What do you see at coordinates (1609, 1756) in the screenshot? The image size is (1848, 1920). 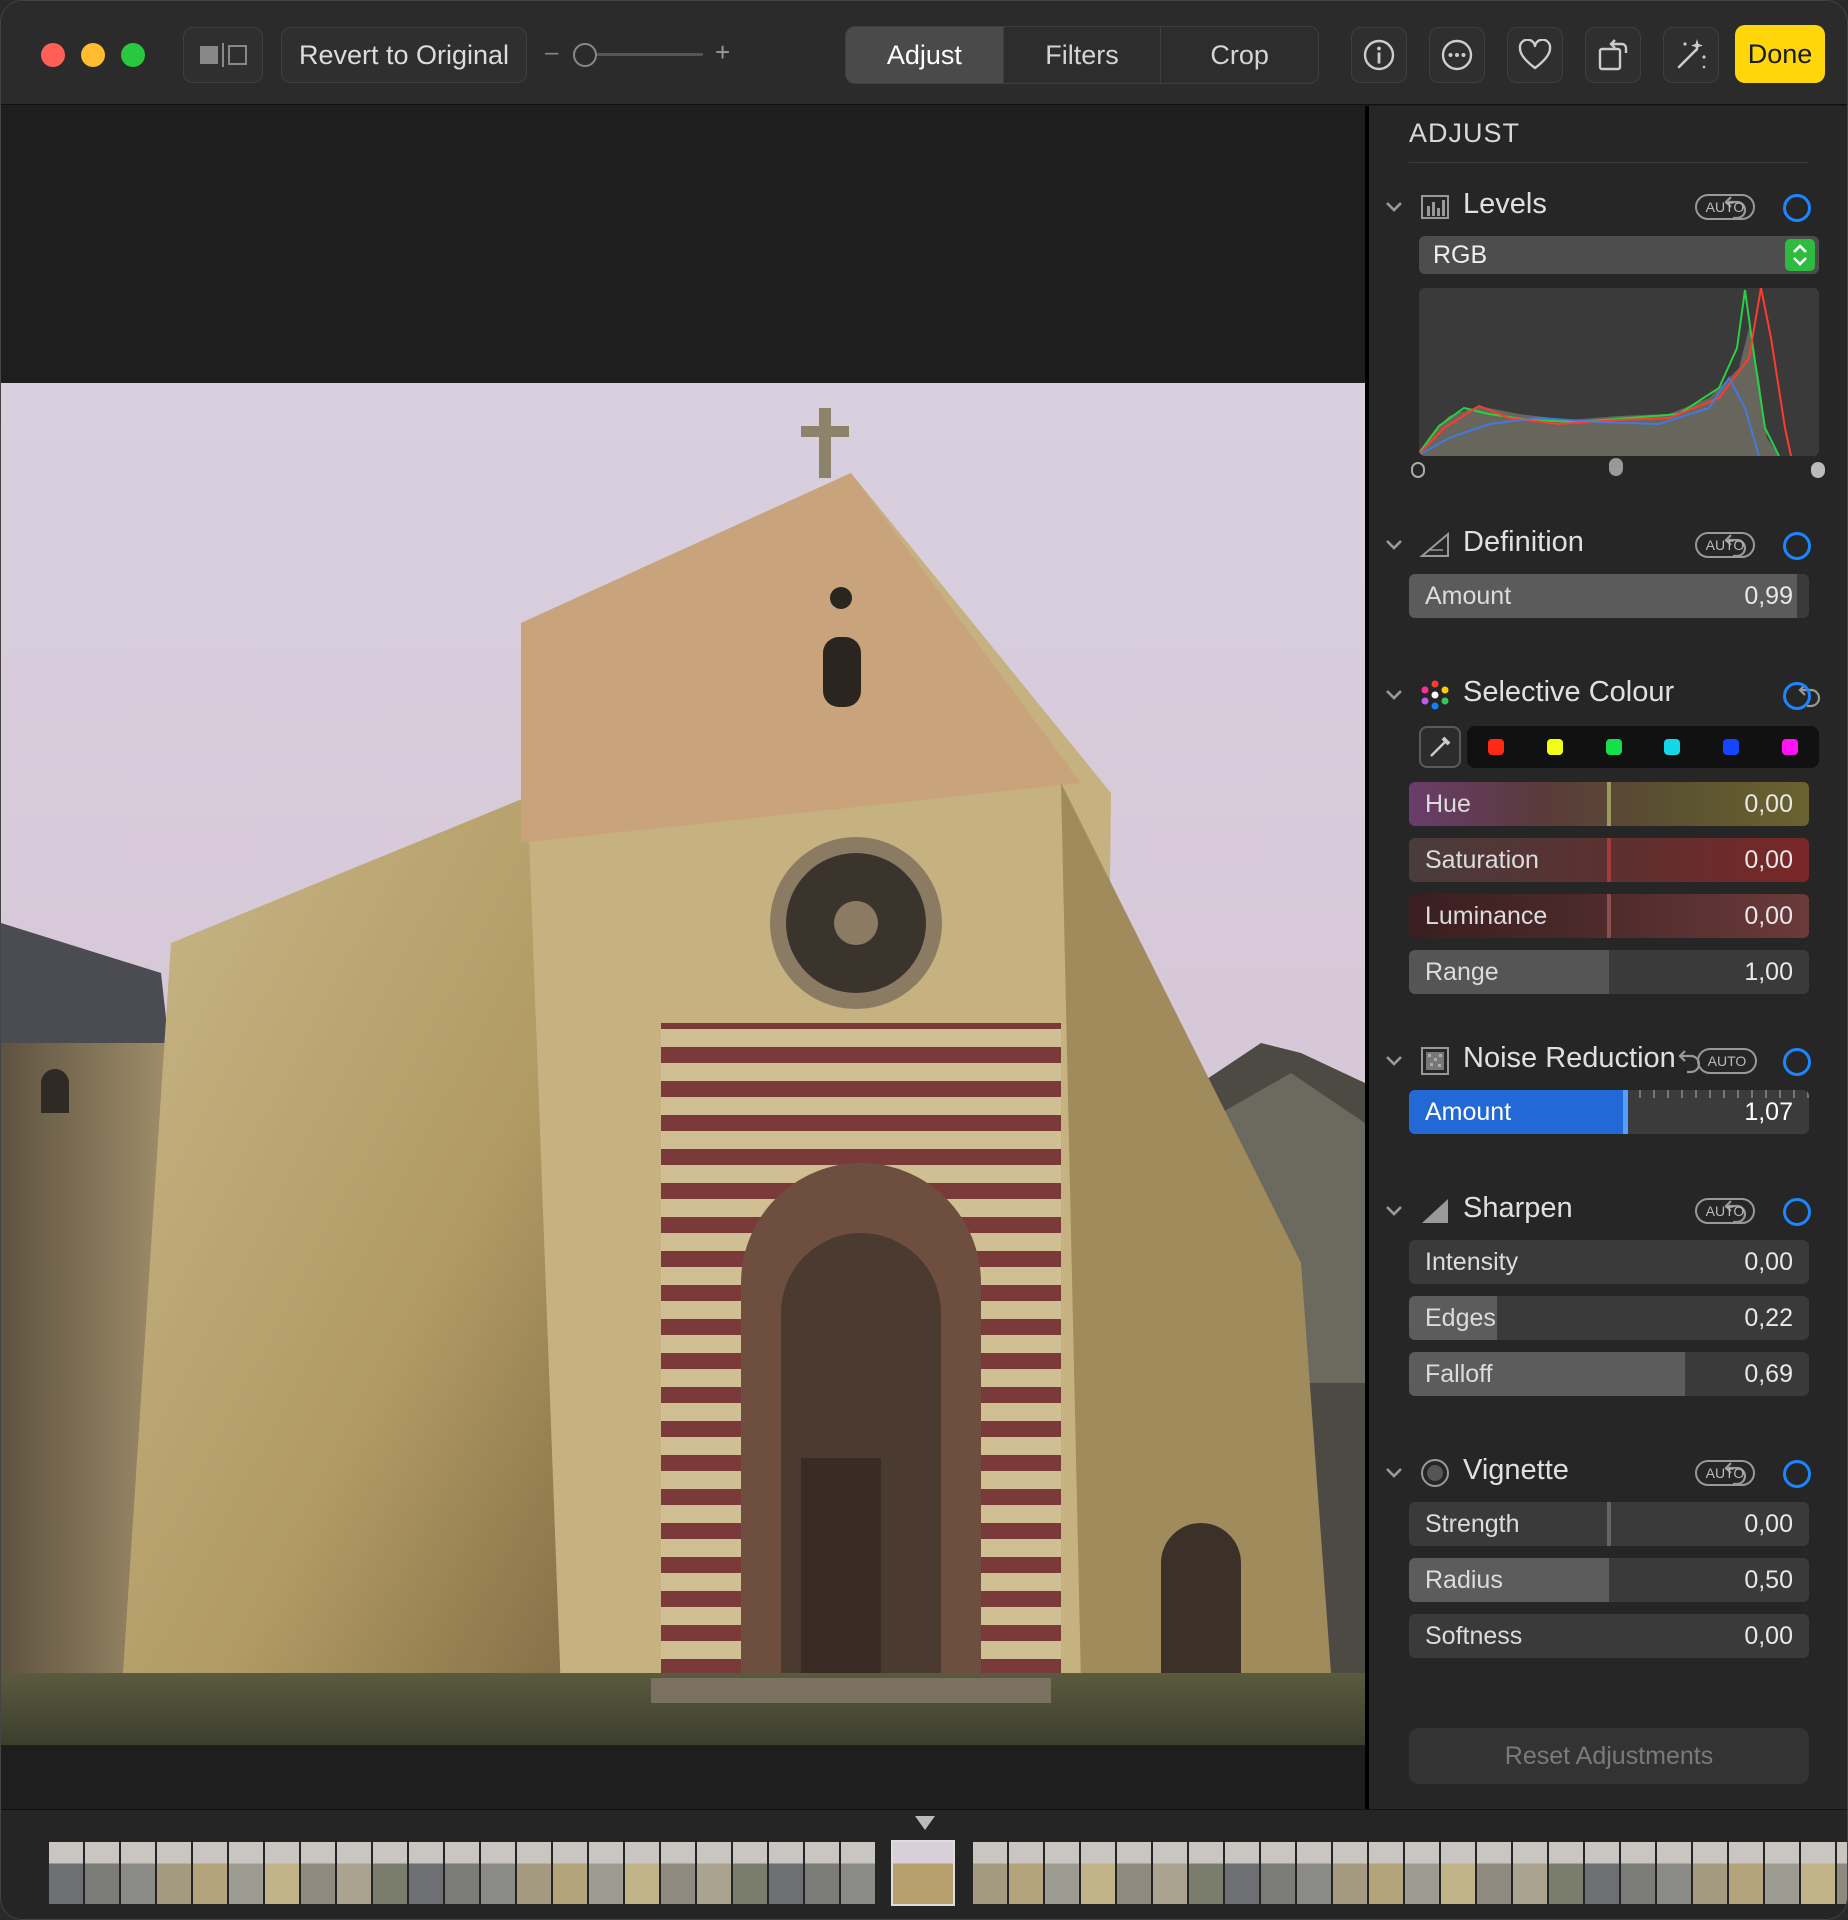 I see `reset-adjustments-button: Reset Adjustments` at bounding box center [1609, 1756].